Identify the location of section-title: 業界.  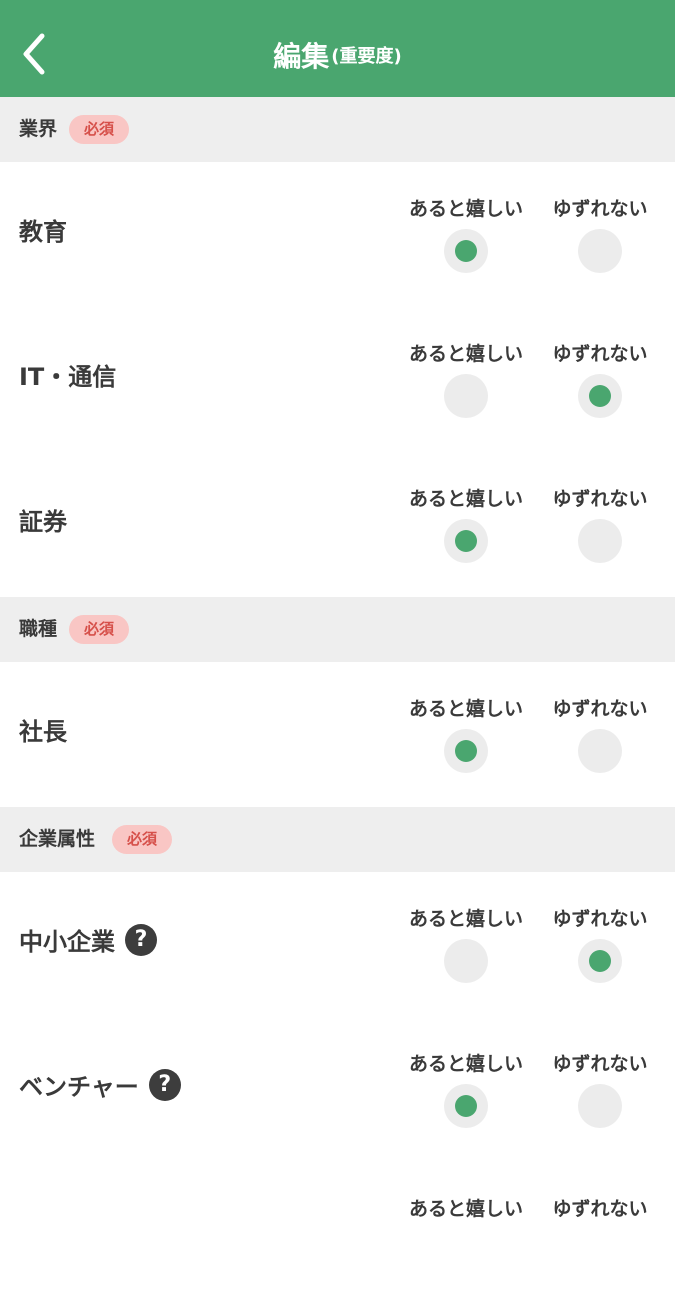
(38, 129).